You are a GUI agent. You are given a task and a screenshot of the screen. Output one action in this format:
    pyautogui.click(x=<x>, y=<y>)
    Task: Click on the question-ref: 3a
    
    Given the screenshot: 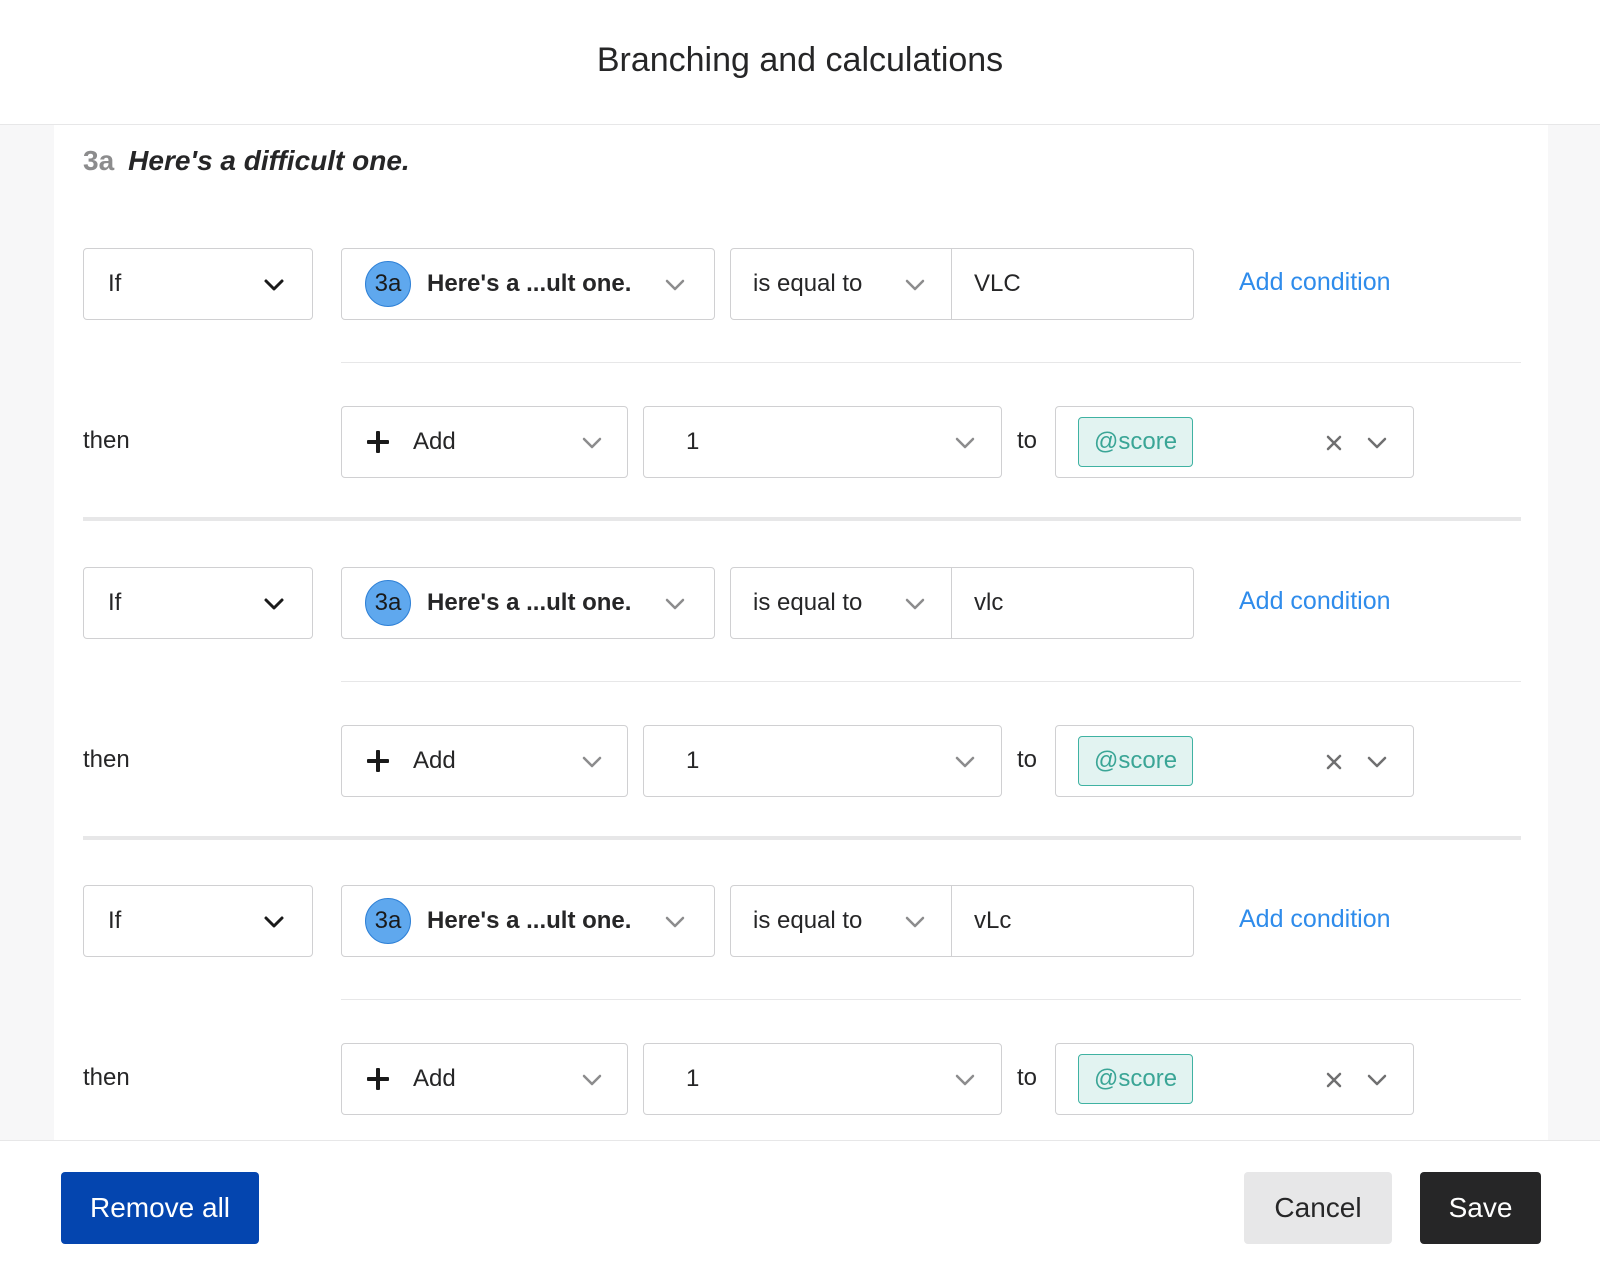 What is the action you would take?
    pyautogui.click(x=99, y=160)
    